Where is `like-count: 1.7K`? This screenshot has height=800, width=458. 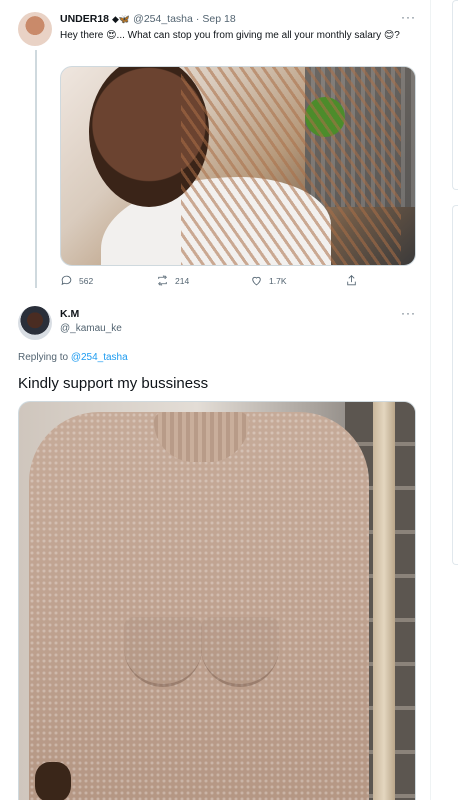 like-count: 1.7K is located at coordinates (278, 280).